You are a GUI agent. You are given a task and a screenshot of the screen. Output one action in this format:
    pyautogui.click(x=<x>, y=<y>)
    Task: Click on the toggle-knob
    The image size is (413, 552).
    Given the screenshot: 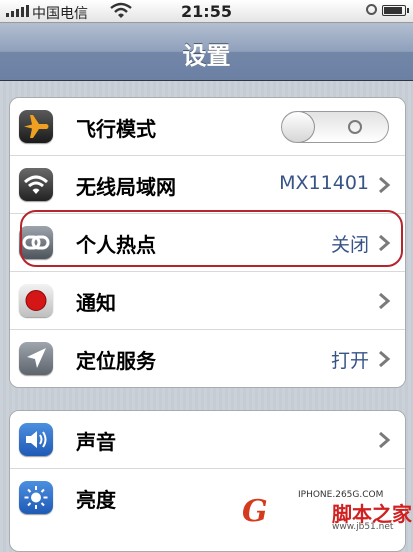 What is the action you would take?
    pyautogui.click(x=298, y=127)
    